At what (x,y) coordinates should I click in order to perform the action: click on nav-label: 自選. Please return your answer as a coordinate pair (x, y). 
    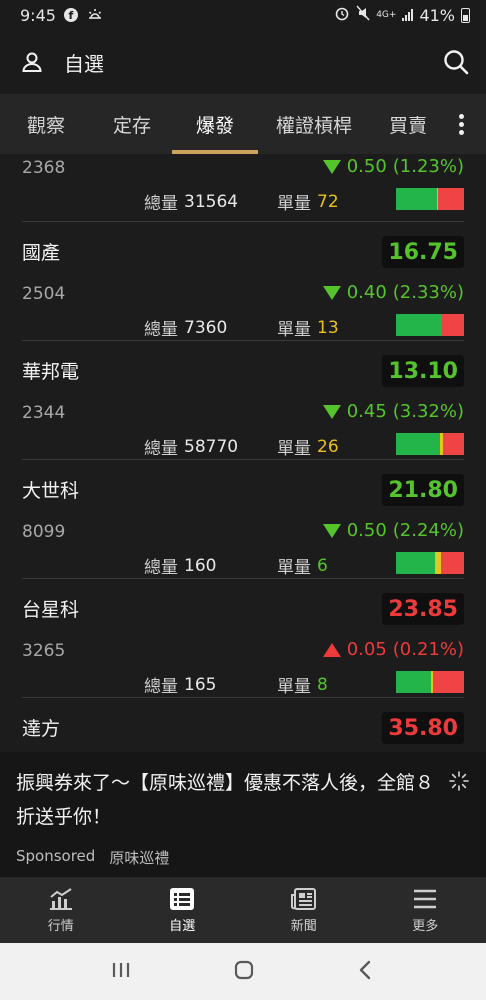
    Looking at the image, I should click on (182, 926).